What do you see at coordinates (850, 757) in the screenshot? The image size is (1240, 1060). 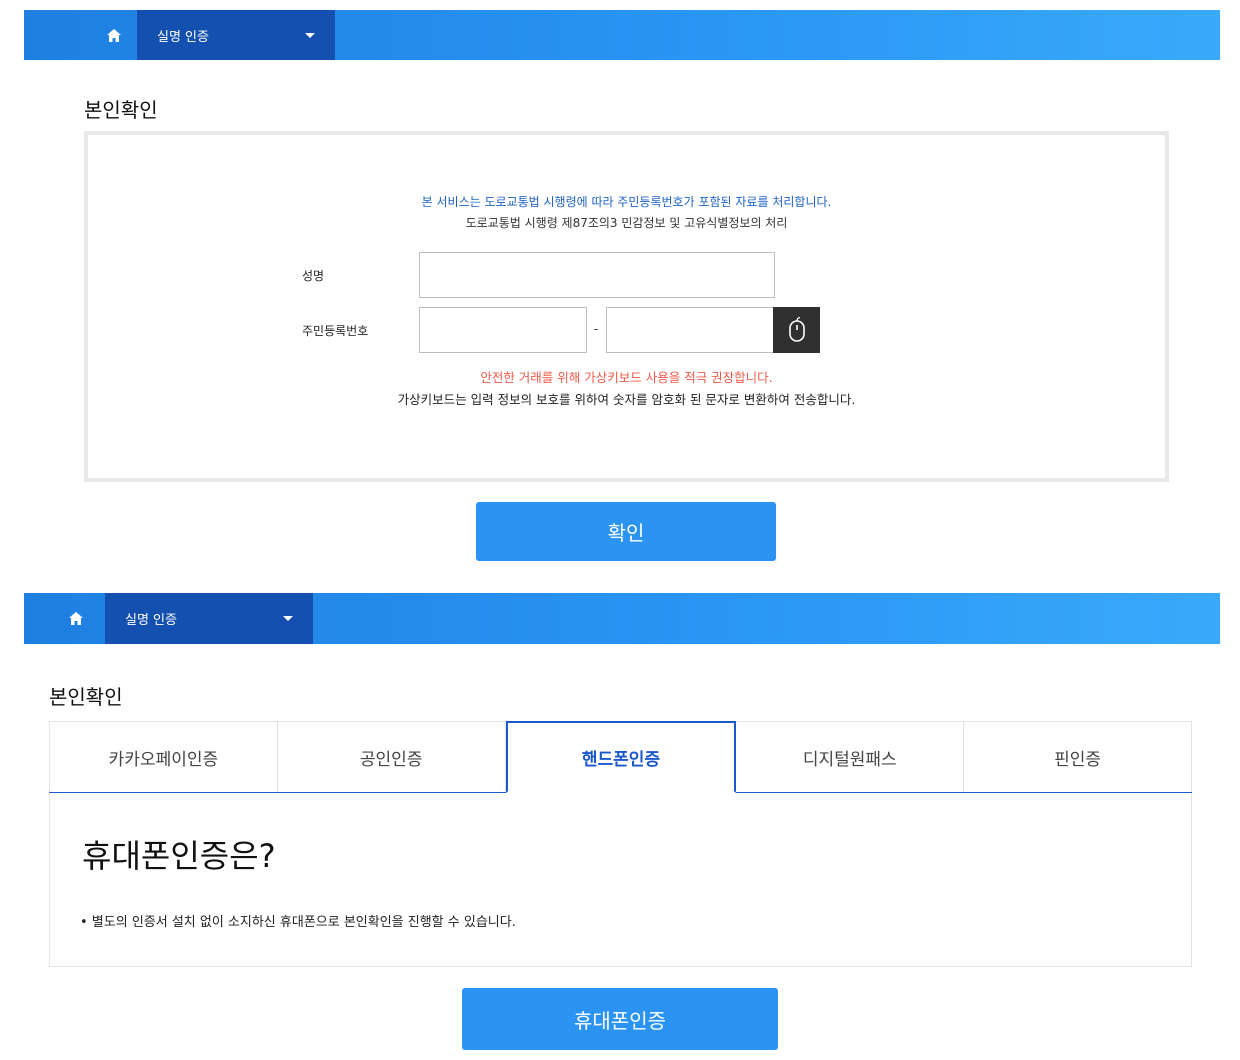 I see `tab-digital-onepass: 디지털원패스` at bounding box center [850, 757].